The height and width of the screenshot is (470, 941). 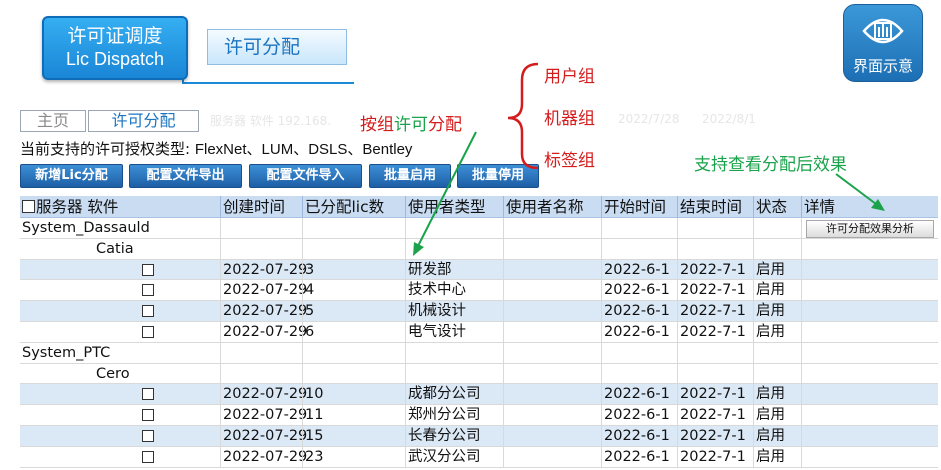 What do you see at coordinates (454, 394) in the screenshot?
I see `user-type: 成都分公司` at bounding box center [454, 394].